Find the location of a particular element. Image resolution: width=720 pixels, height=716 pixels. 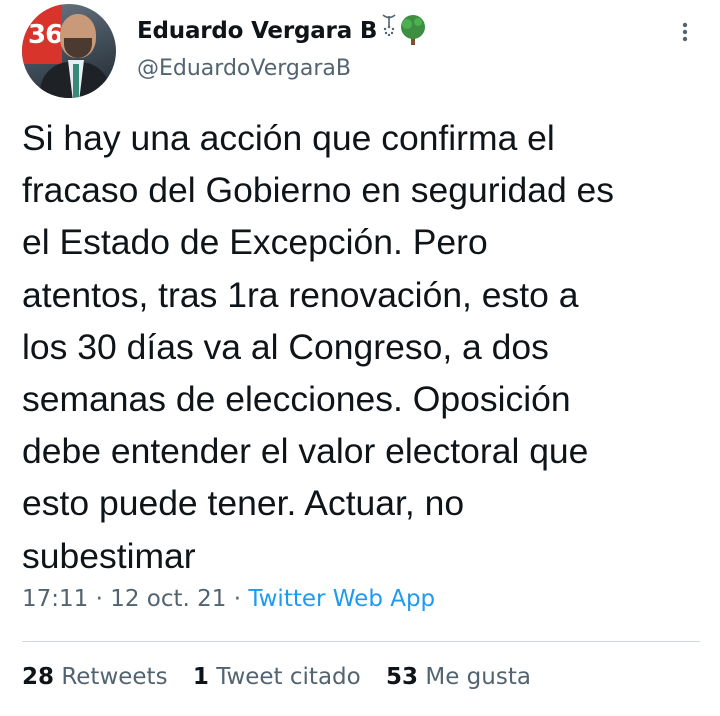

engagement-stats: 28 Retweets 1 Tweet citado 53 Me gusta is located at coordinates (285, 677).